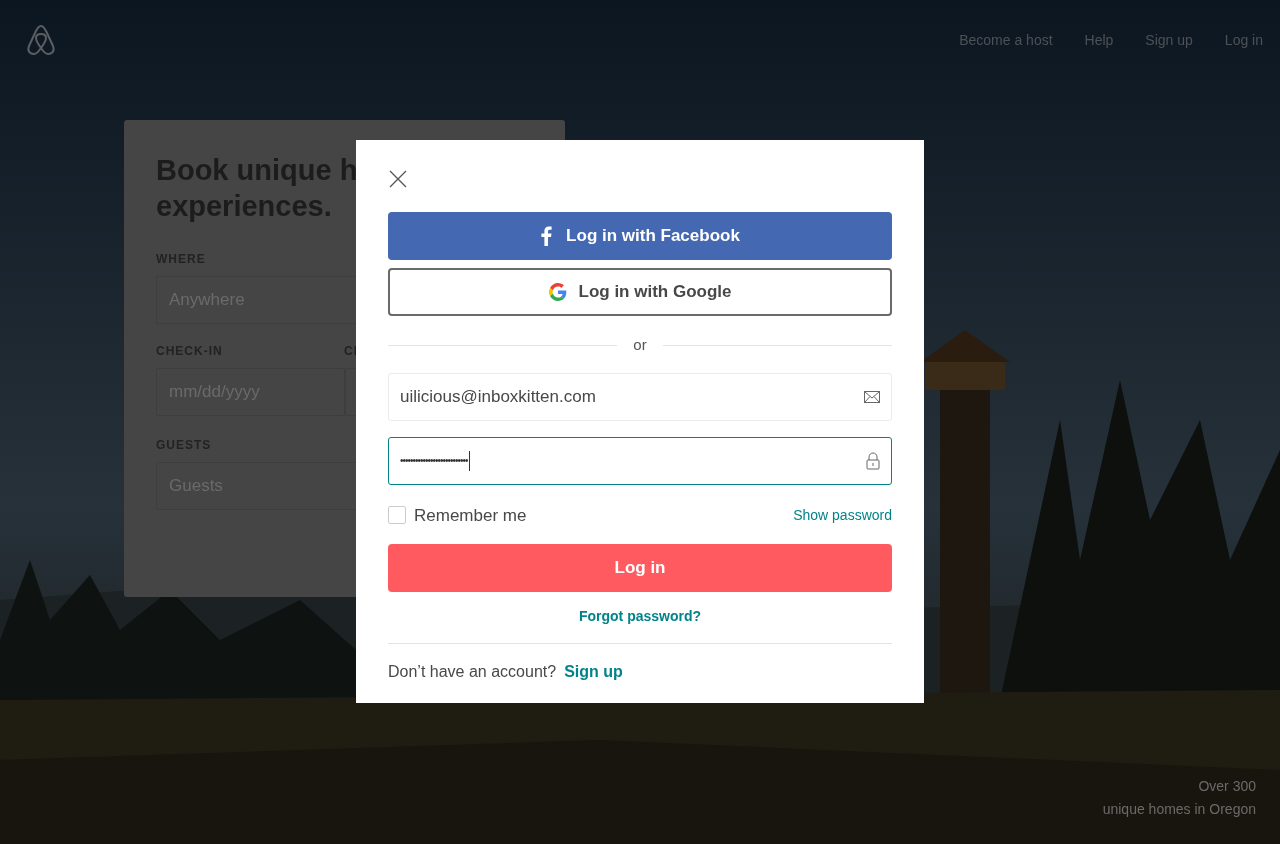 This screenshot has height=844, width=1280. I want to click on facebook-icon, so click(546, 236).